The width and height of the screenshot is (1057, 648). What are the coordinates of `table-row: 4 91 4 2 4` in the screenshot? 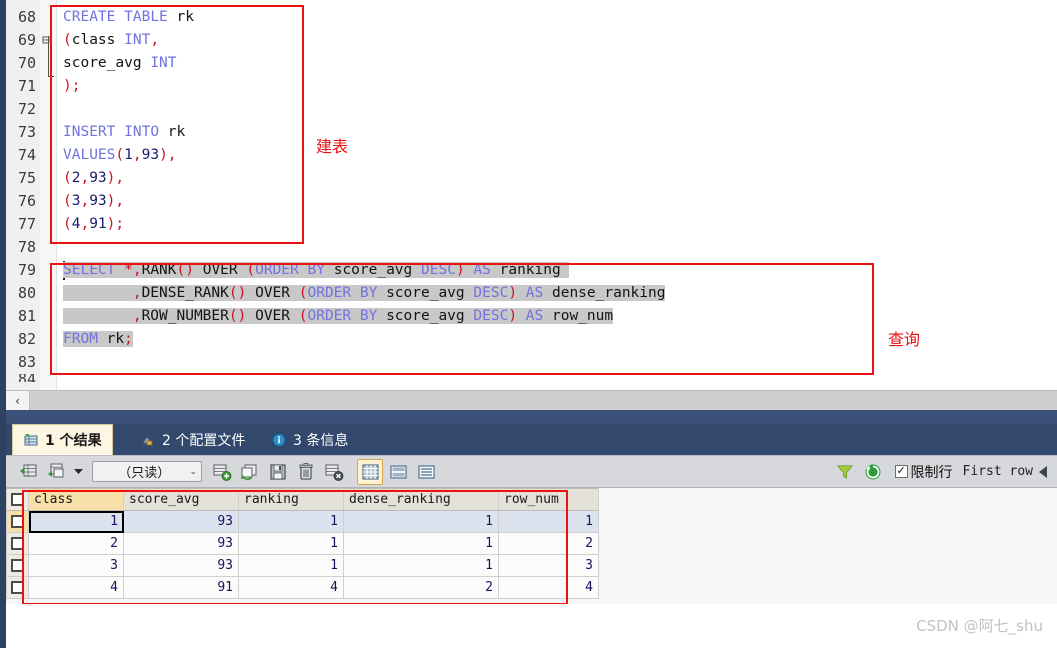 It's located at (302, 587).